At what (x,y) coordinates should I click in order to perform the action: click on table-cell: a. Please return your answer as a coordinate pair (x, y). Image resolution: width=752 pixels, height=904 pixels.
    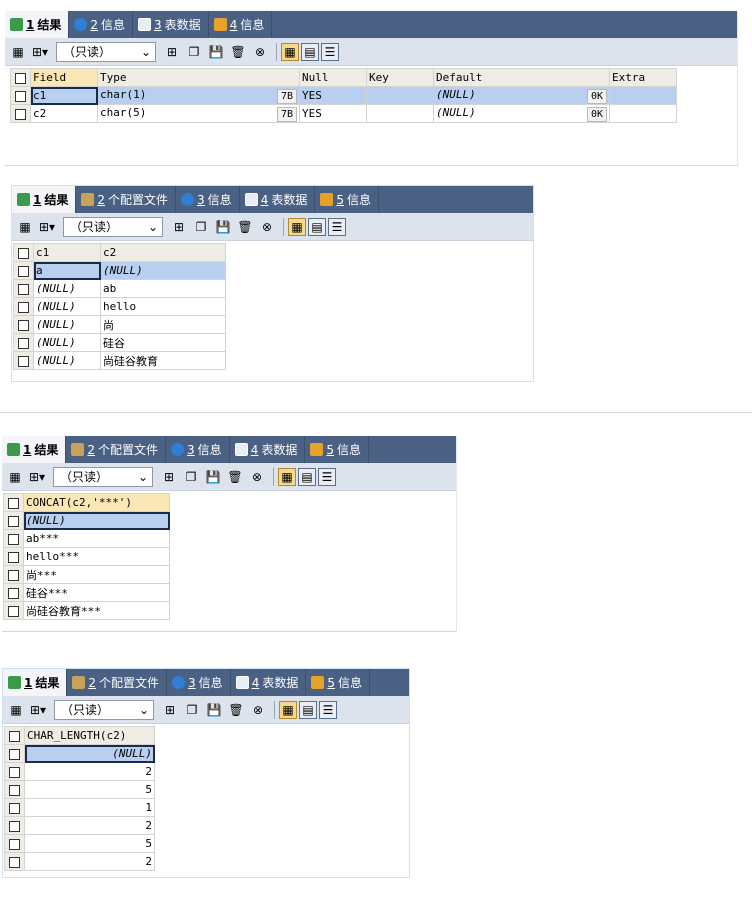
    Looking at the image, I should click on (67, 270).